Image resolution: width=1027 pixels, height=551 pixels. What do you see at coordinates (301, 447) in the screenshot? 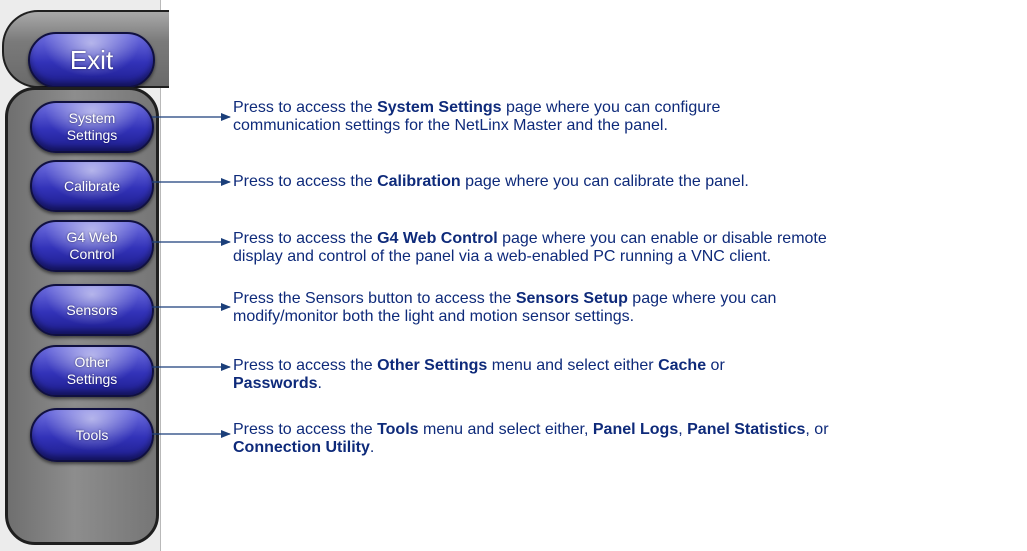
I see `callout-bold-text: Connection Utility` at bounding box center [301, 447].